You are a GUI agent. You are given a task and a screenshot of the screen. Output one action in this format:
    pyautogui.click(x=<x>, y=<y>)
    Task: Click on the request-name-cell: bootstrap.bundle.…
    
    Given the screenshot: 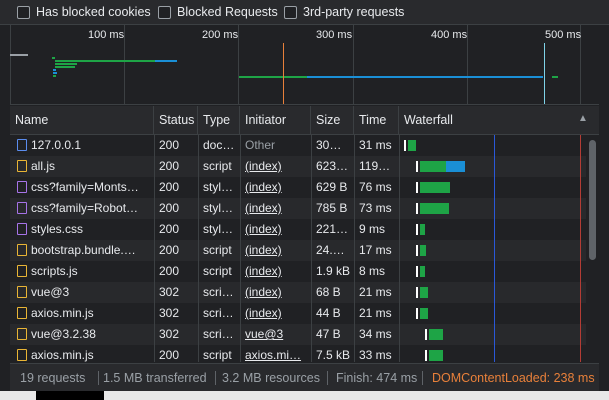 What is the action you would take?
    pyautogui.click(x=83, y=250)
    